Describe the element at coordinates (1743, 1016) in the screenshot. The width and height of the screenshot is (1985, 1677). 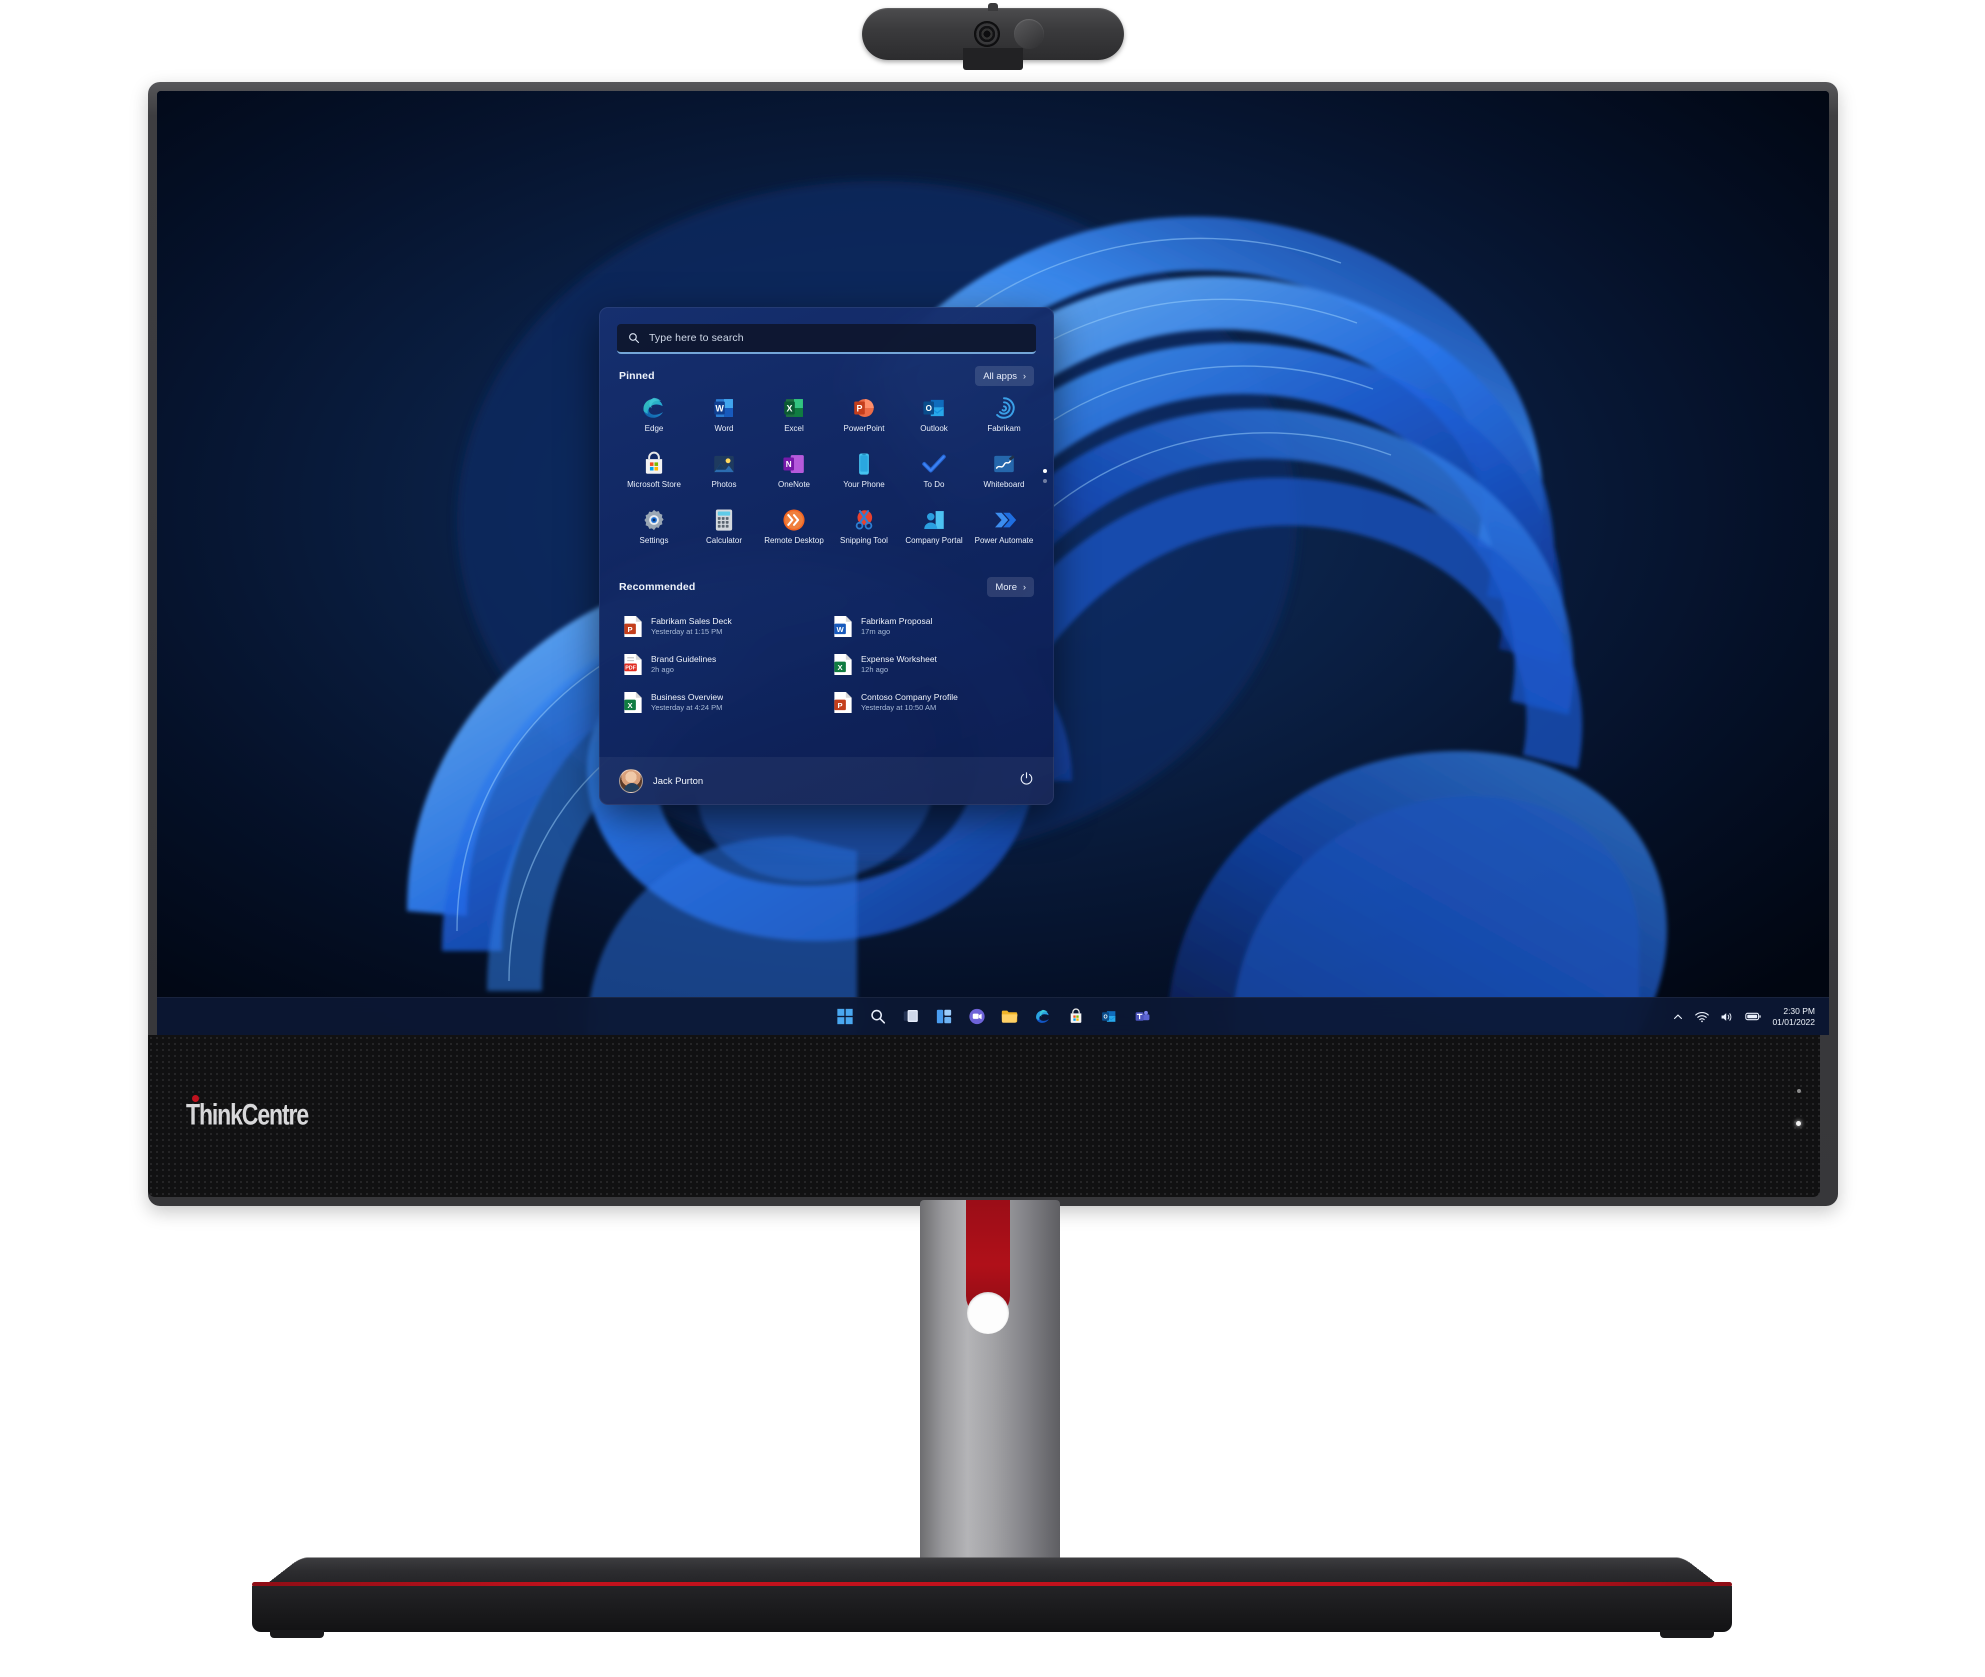
I see `system-tray: 2:30 PM 01/01/2022` at that location.